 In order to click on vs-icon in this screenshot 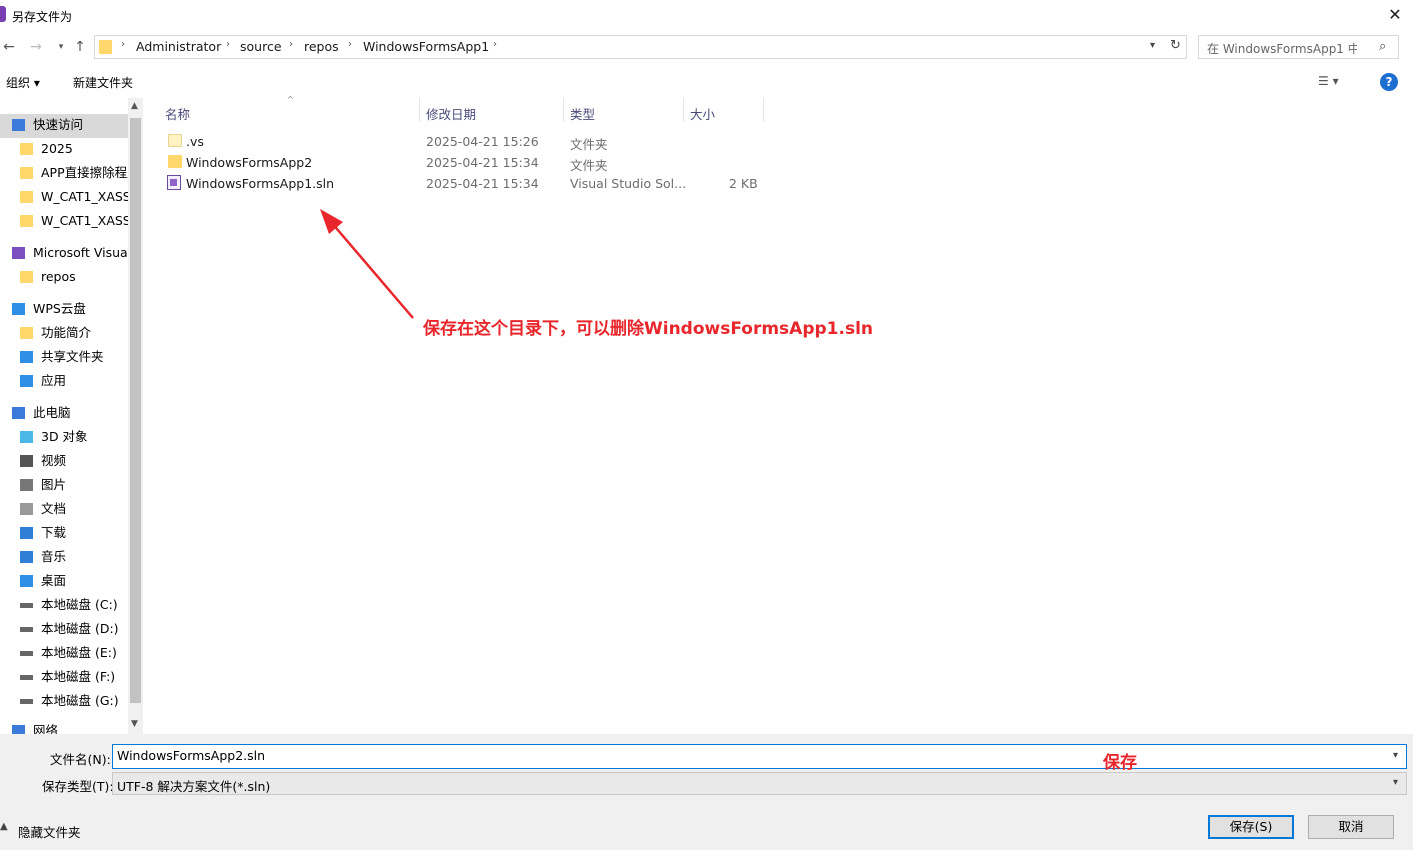, I will do `click(18, 253)`.